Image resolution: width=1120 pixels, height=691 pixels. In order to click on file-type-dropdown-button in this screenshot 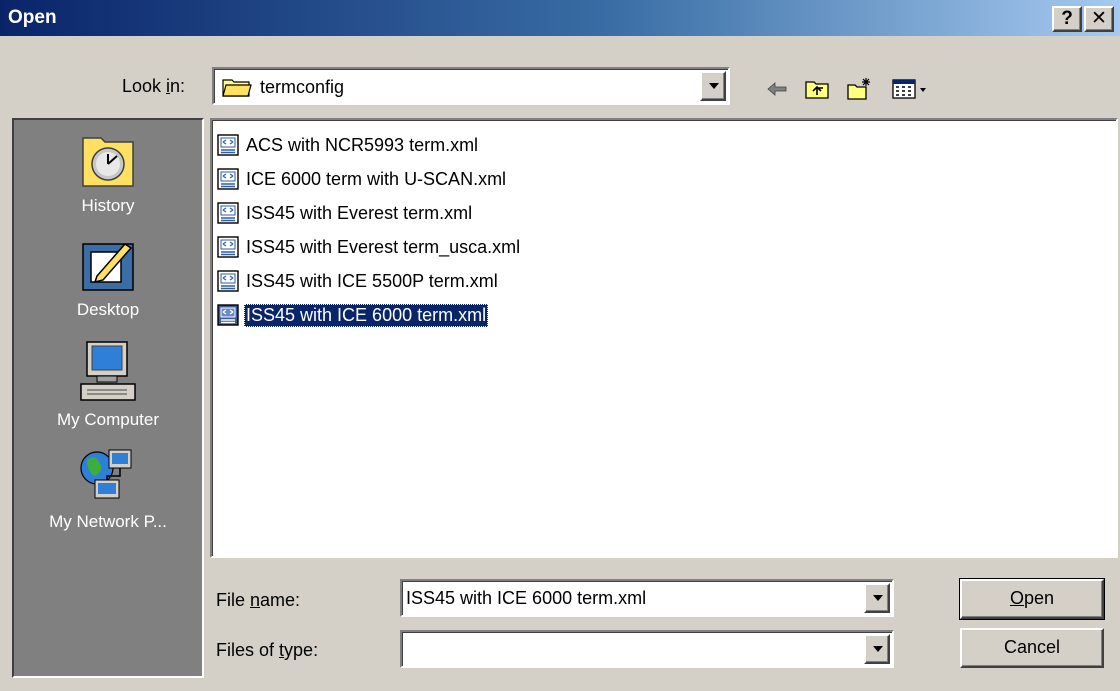, I will do `click(877, 649)`.